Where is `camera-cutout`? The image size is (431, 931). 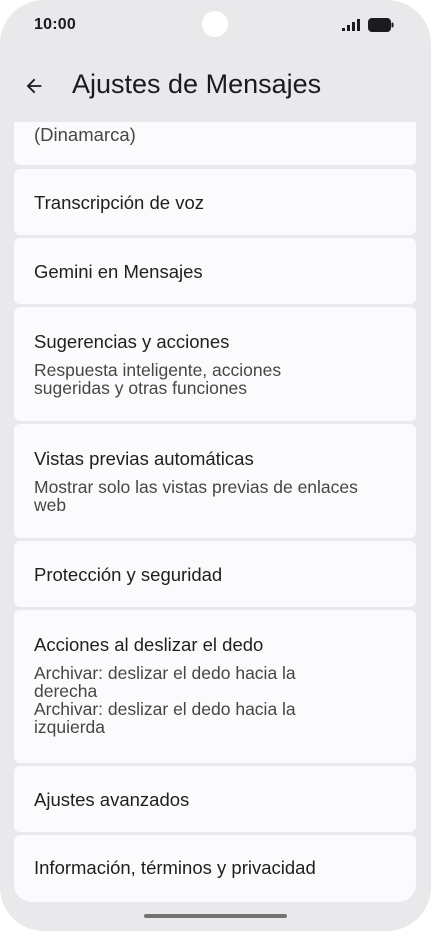
camera-cutout is located at coordinates (215, 24).